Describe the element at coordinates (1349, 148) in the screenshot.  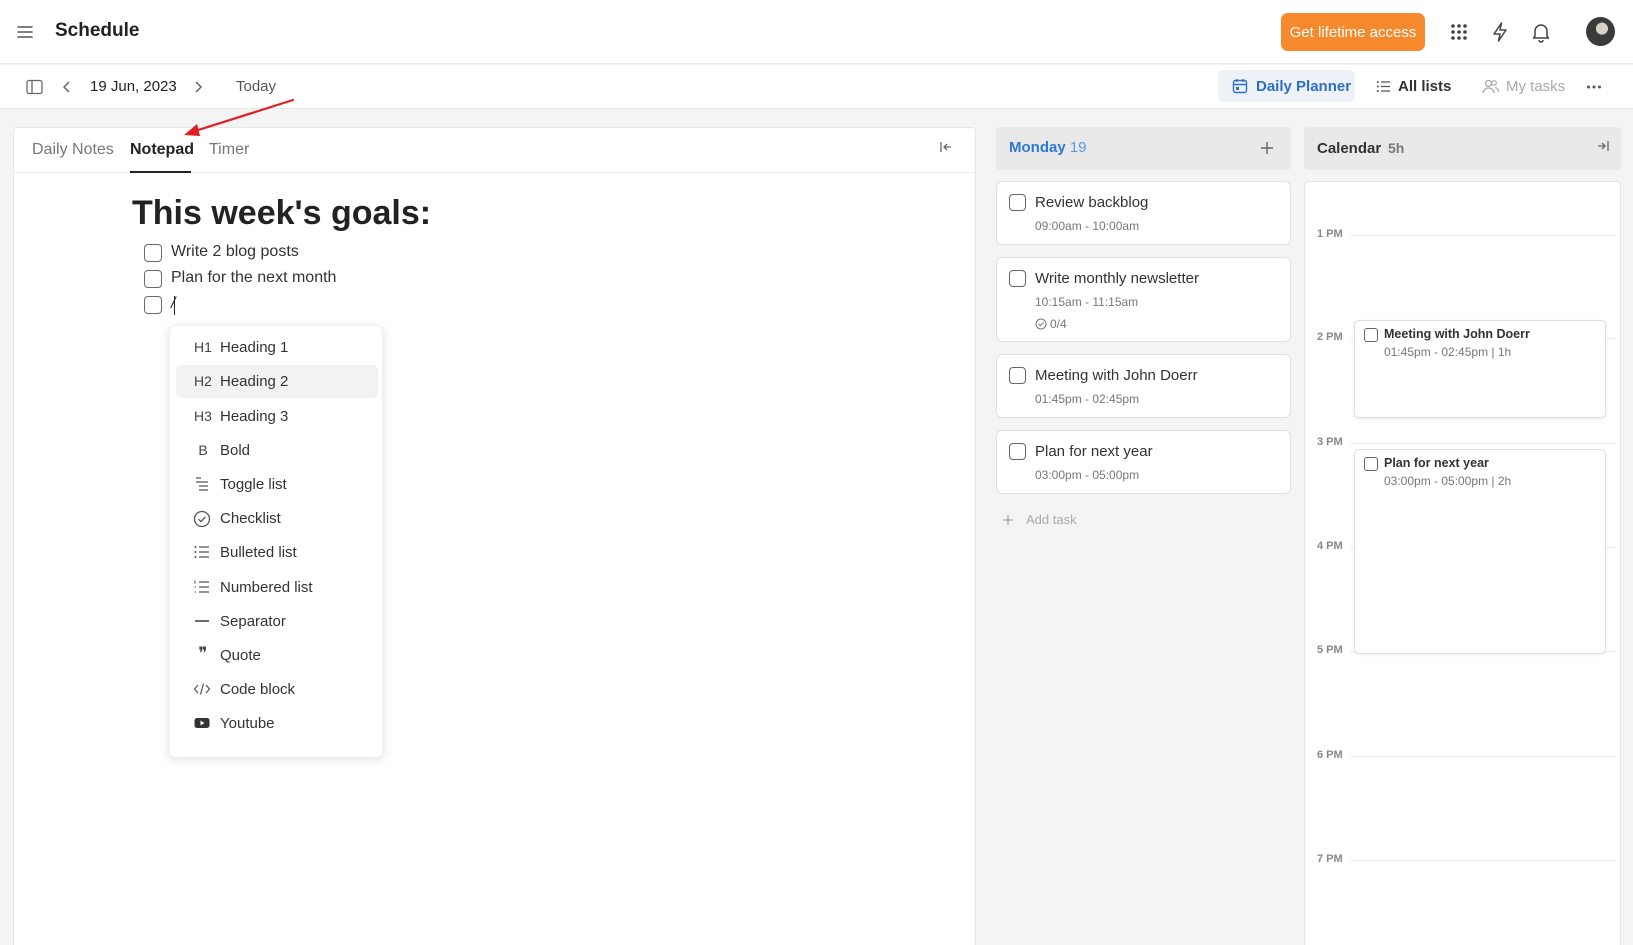
I see `calendar-title: Calendar` at that location.